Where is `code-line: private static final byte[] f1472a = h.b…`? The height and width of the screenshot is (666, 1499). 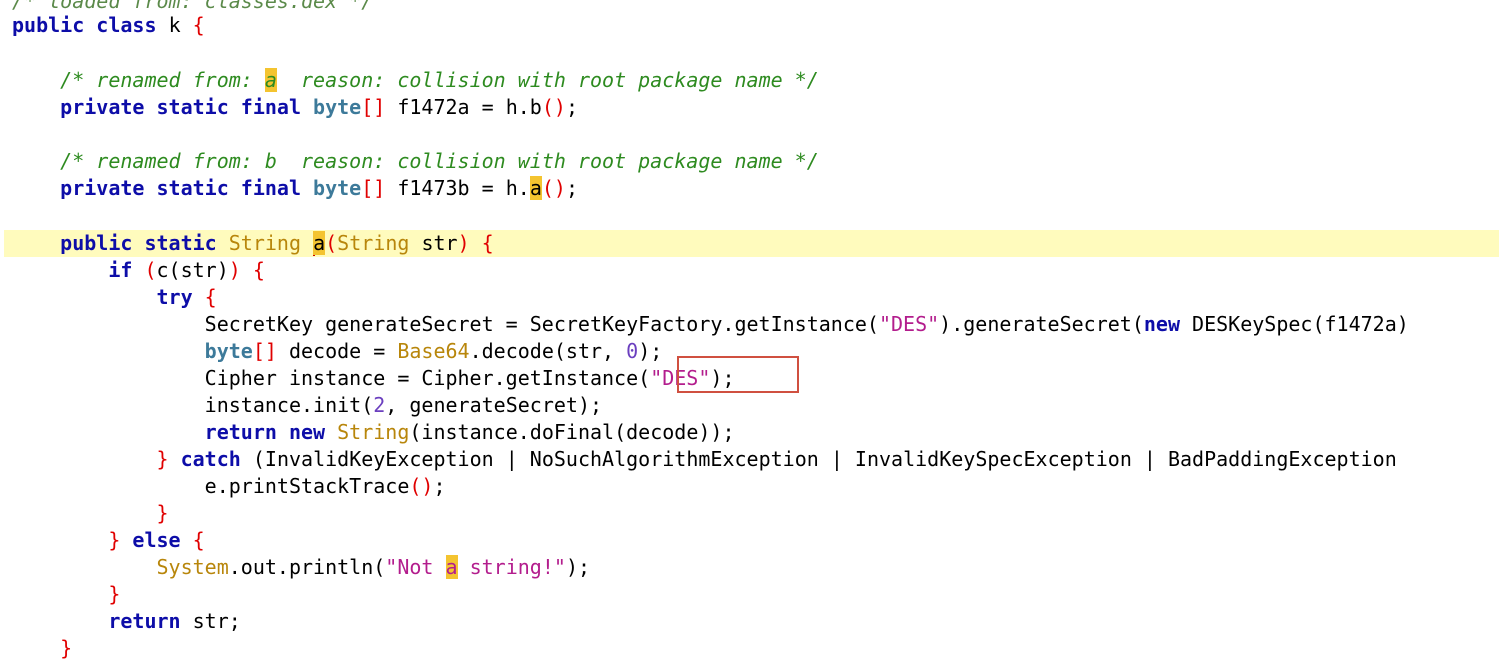 code-line: private static final byte[] f1472a = h.b… is located at coordinates (319, 107).